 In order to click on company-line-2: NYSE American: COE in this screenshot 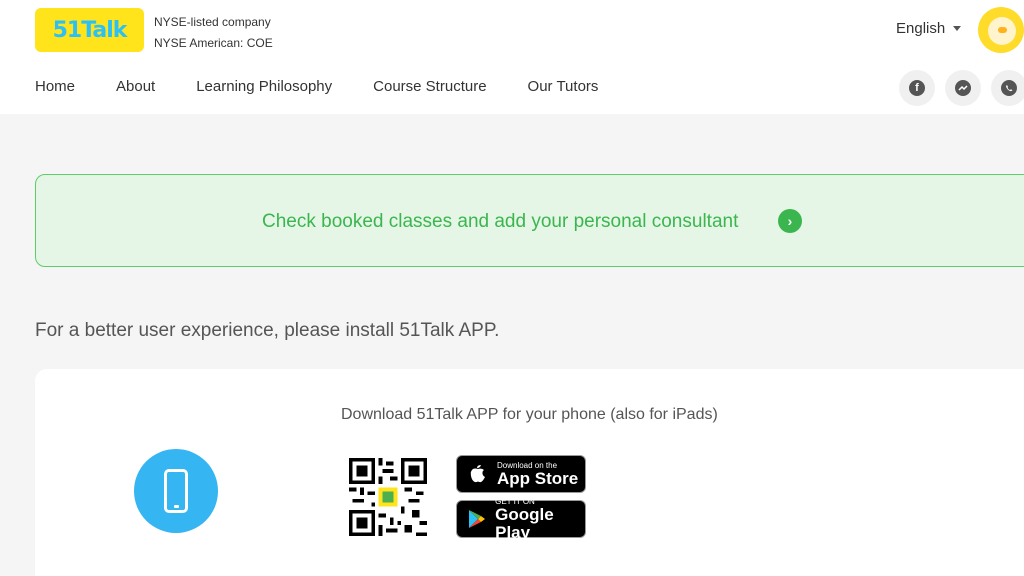, I will do `click(213, 43)`.